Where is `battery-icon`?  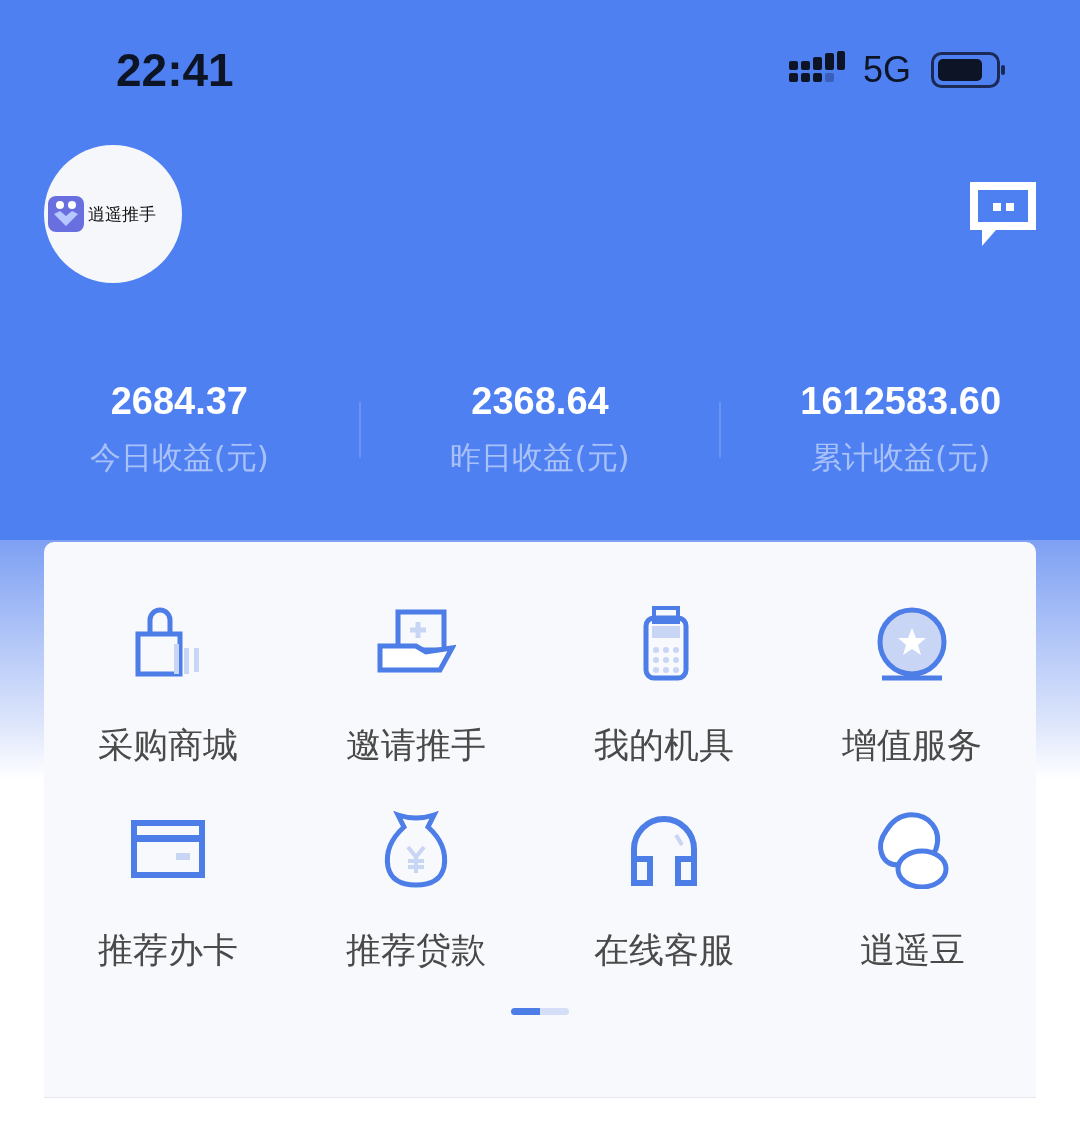 battery-icon is located at coordinates (968, 70).